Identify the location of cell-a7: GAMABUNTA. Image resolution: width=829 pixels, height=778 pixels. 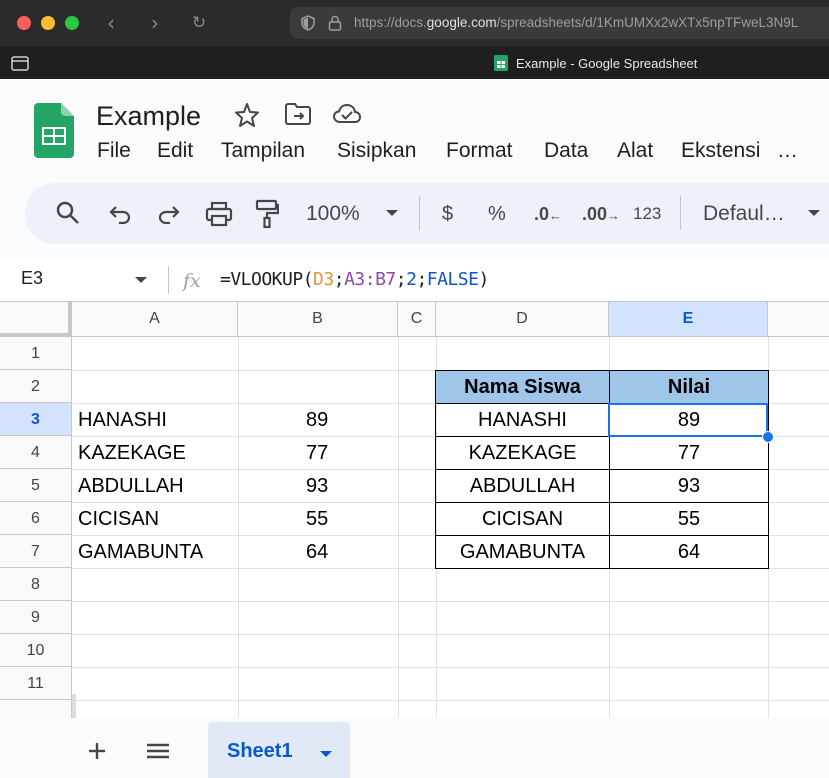
(140, 552).